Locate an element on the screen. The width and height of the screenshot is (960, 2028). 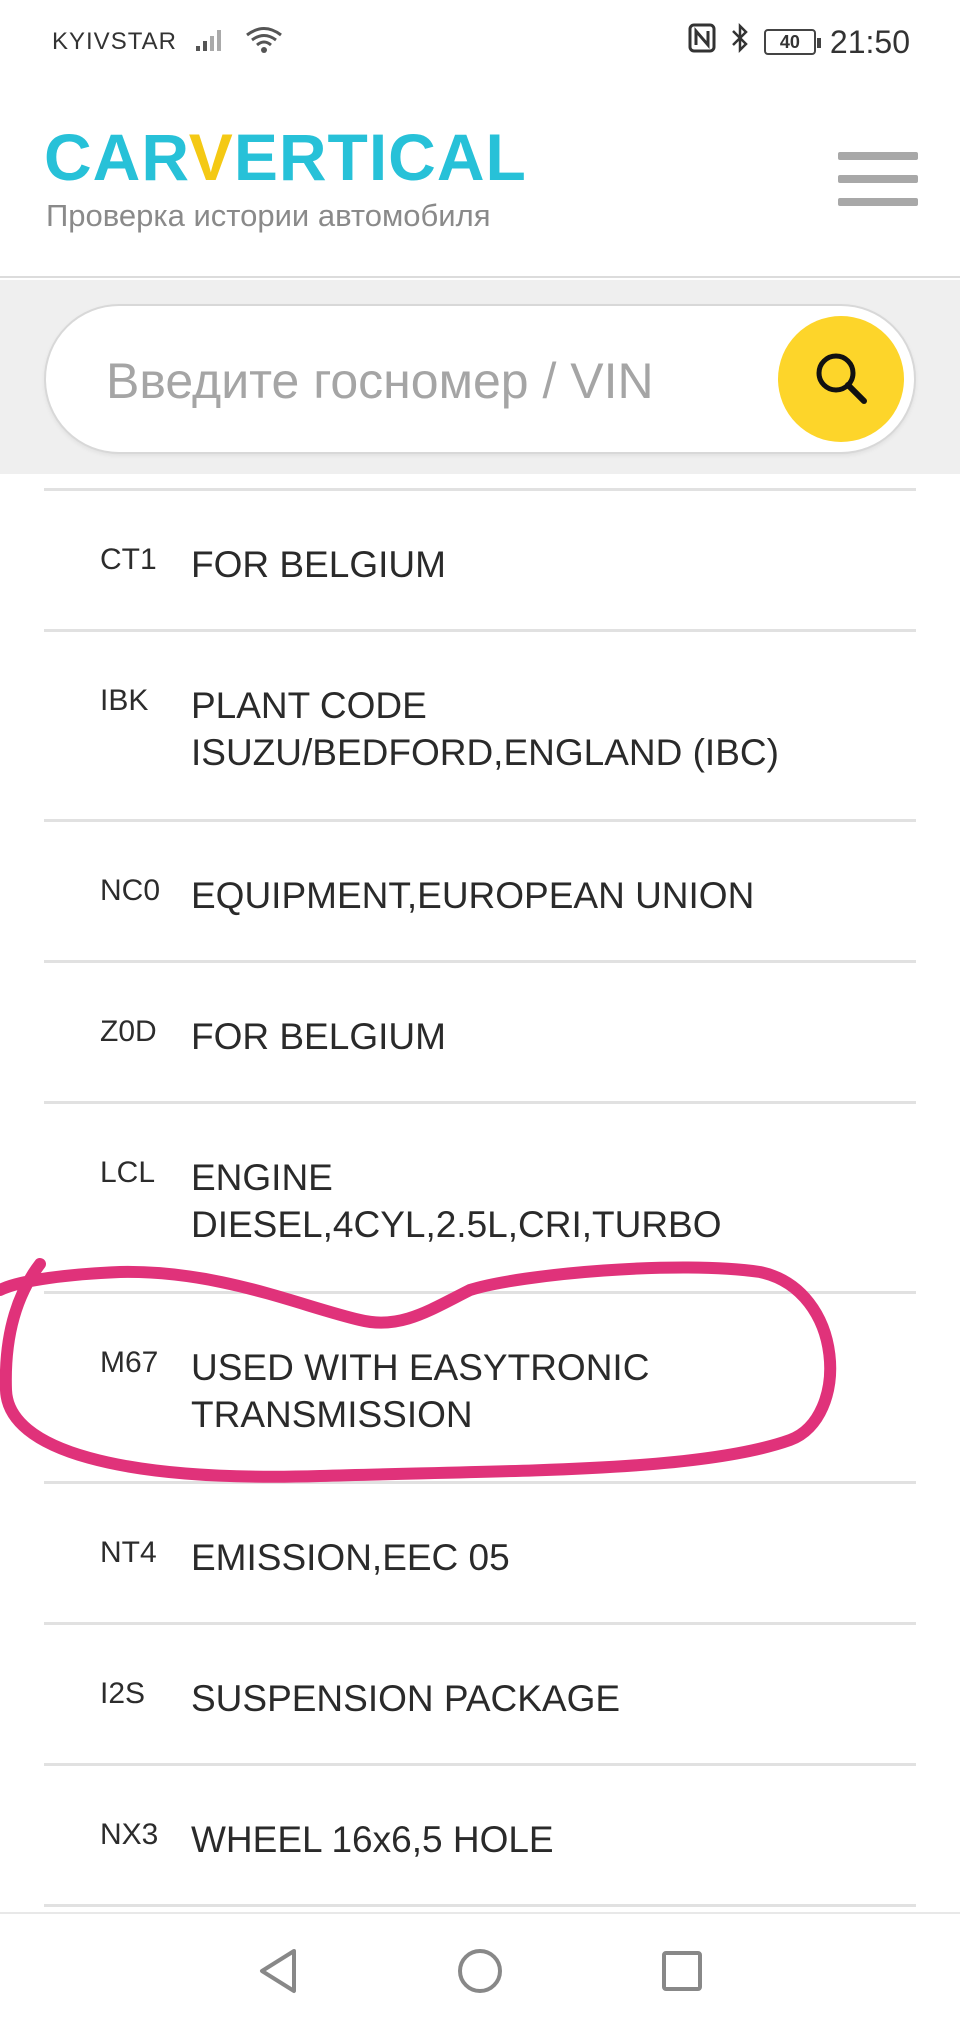
list-item: LCL ENGINE DIESEL,4CYL,2.5L,CRI,TURBO is located at coordinates (480, 1199).